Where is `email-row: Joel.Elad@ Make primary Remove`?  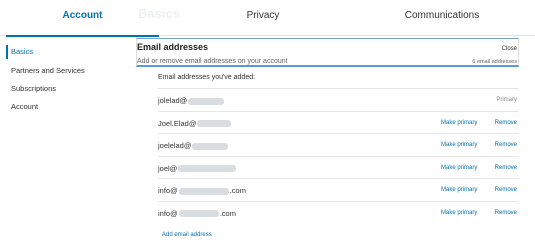
email-row: Joel.Elad@ Make primary Remove is located at coordinates (338, 122).